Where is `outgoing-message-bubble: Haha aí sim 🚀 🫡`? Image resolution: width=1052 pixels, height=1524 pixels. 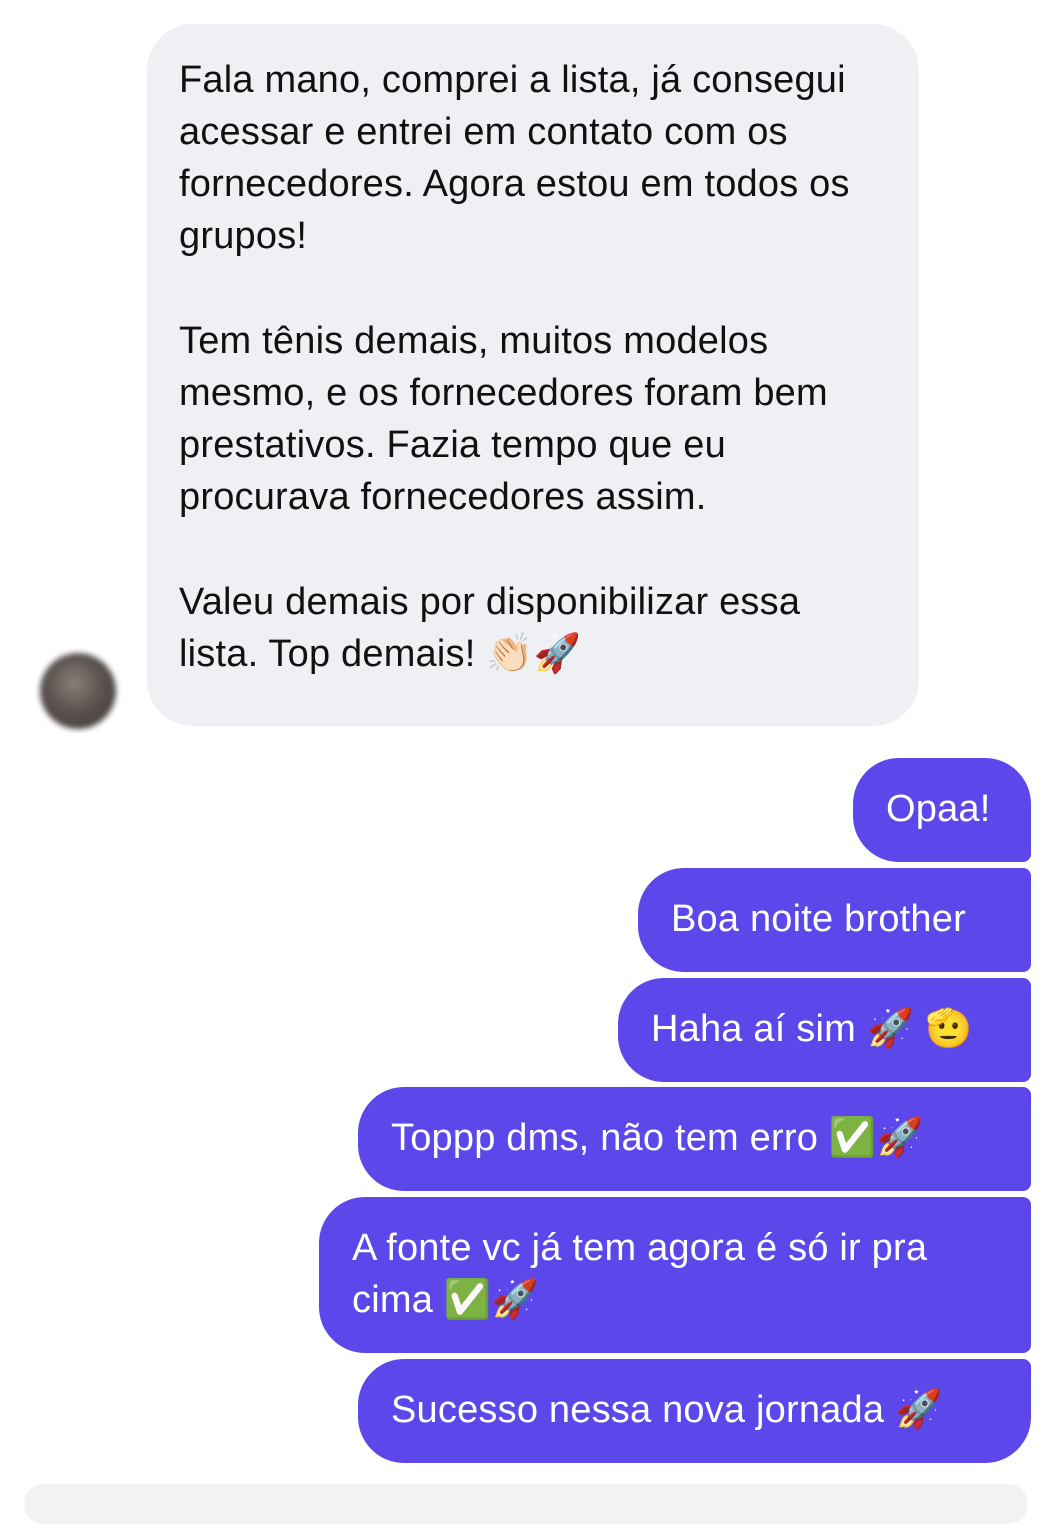
outgoing-message-bubble: Haha aí sim 🚀 🫡 is located at coordinates (824, 1030).